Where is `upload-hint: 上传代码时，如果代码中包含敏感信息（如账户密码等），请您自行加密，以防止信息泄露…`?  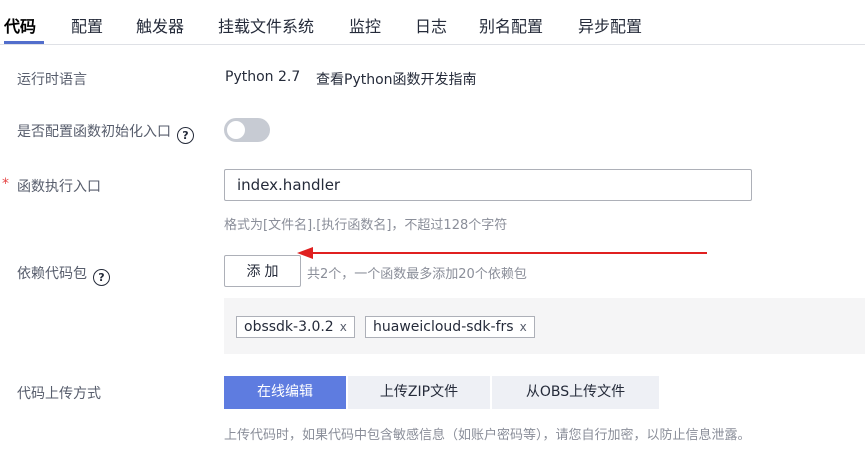 upload-hint: 上传代码时，如果代码中包含敏感信息（如账户密码等），请您自行加密，以防止信息泄露… is located at coordinates (487, 435).